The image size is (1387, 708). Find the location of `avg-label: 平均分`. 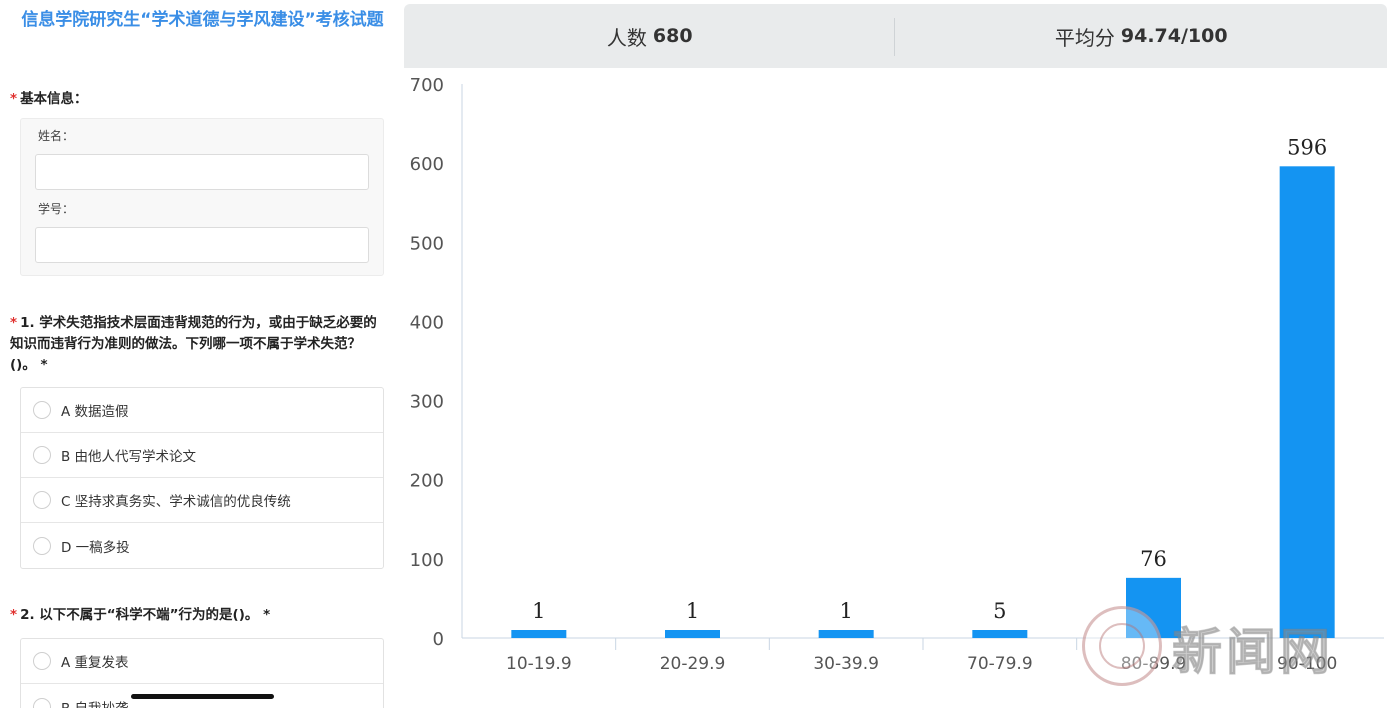

avg-label: 平均分 is located at coordinates (1084, 37).